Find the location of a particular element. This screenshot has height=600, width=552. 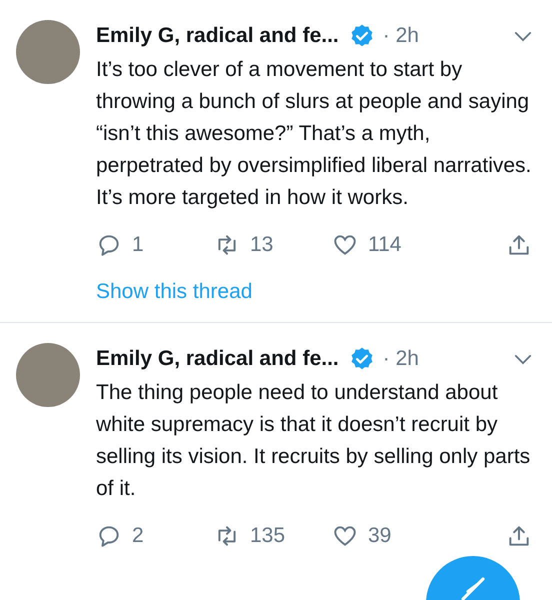

like-count: 39 is located at coordinates (380, 536).